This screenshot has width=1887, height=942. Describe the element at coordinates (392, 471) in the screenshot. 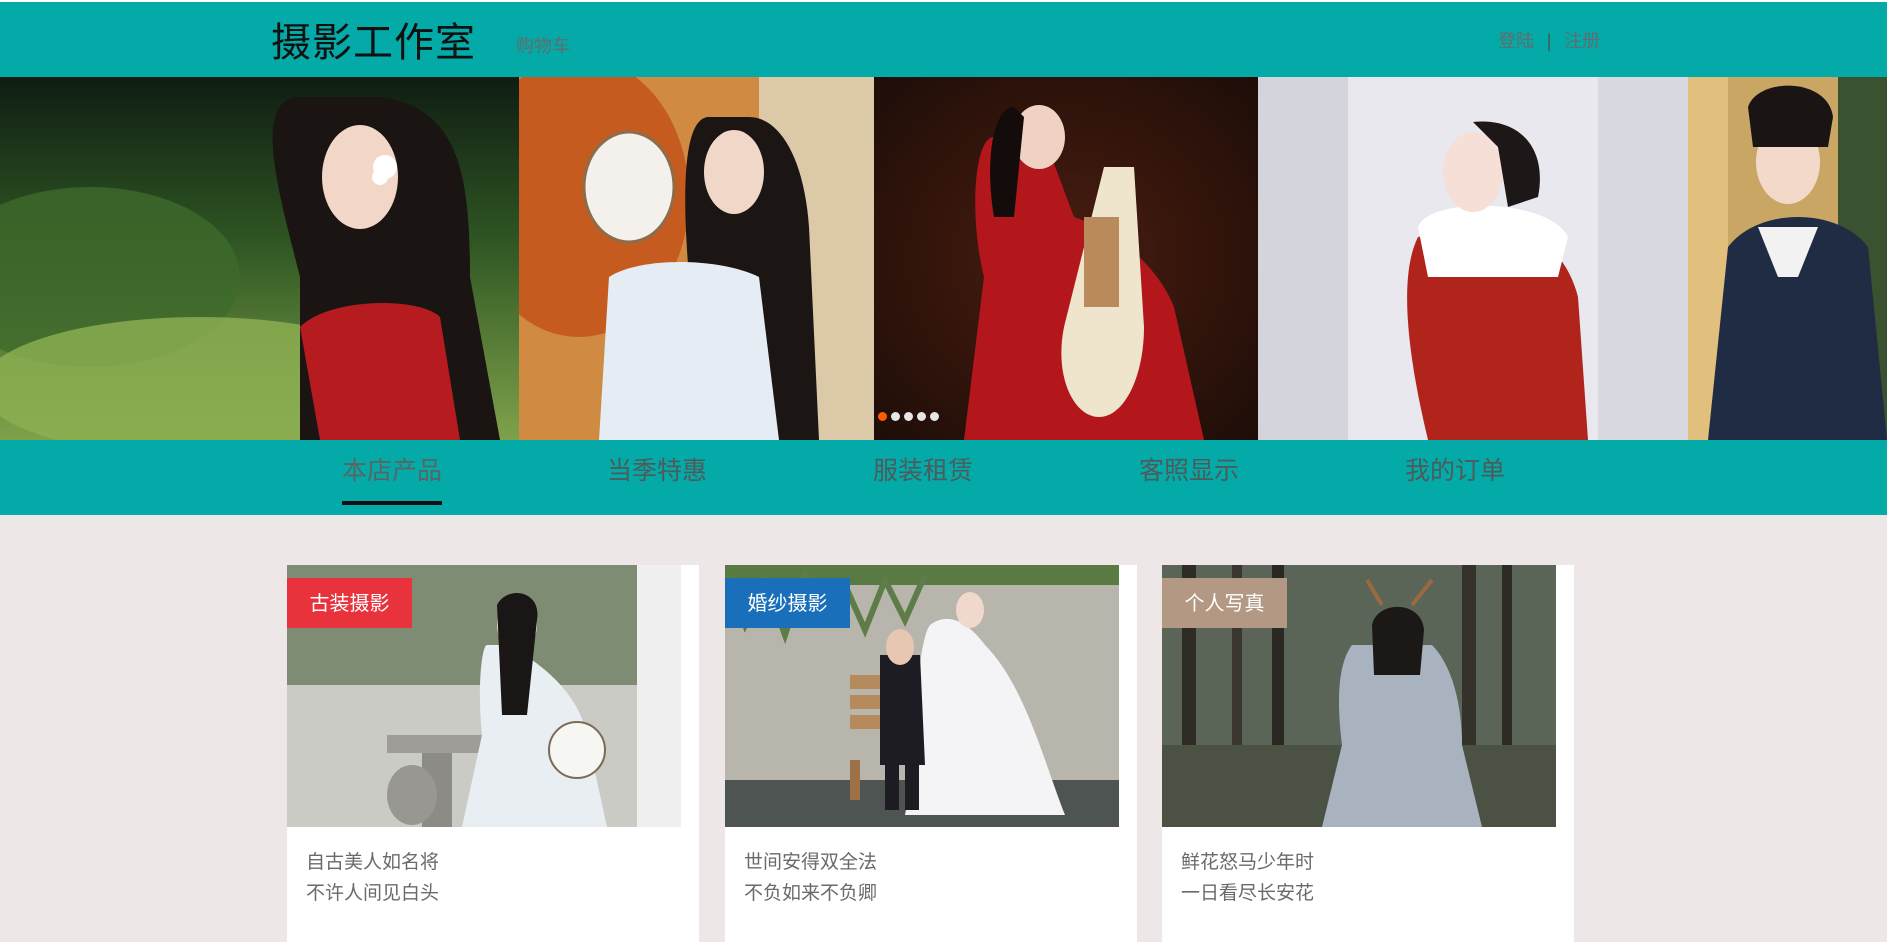

I see `tab-products: 本店产品` at that location.